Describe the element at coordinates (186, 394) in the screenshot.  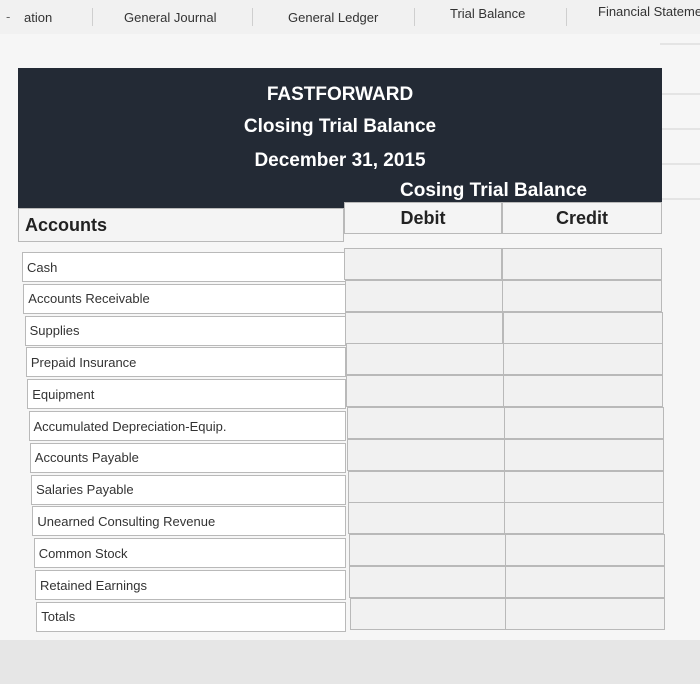
I see `account-label: Equipment` at that location.